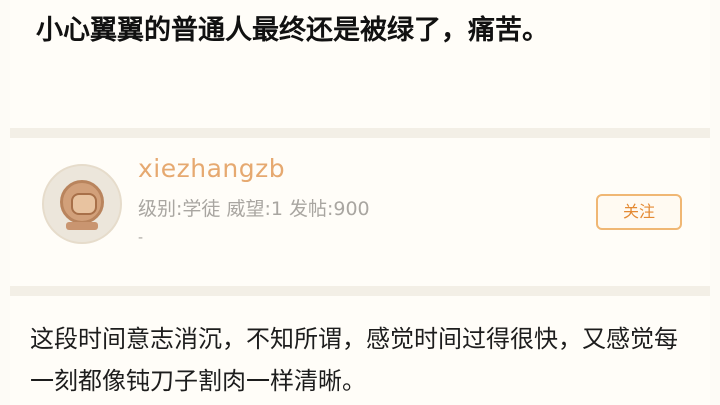 This screenshot has width=720, height=405. I want to click on post-title: 小心翼翼的普通人最终还是被绿了，痛苦。, so click(292, 30).